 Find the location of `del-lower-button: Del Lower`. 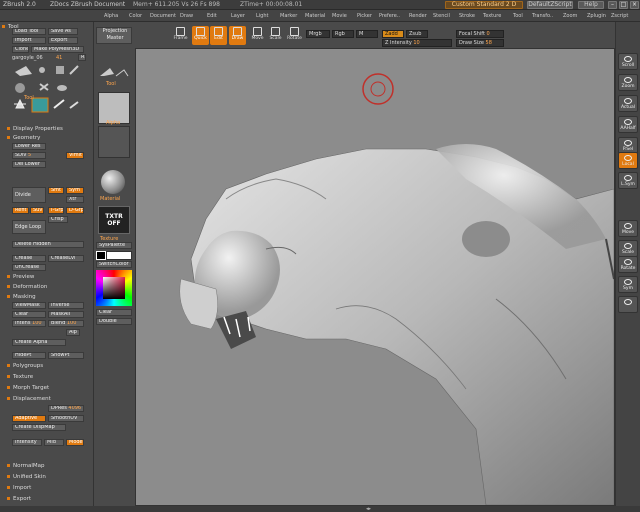

del-lower-button: Del Lower is located at coordinates (29, 164).